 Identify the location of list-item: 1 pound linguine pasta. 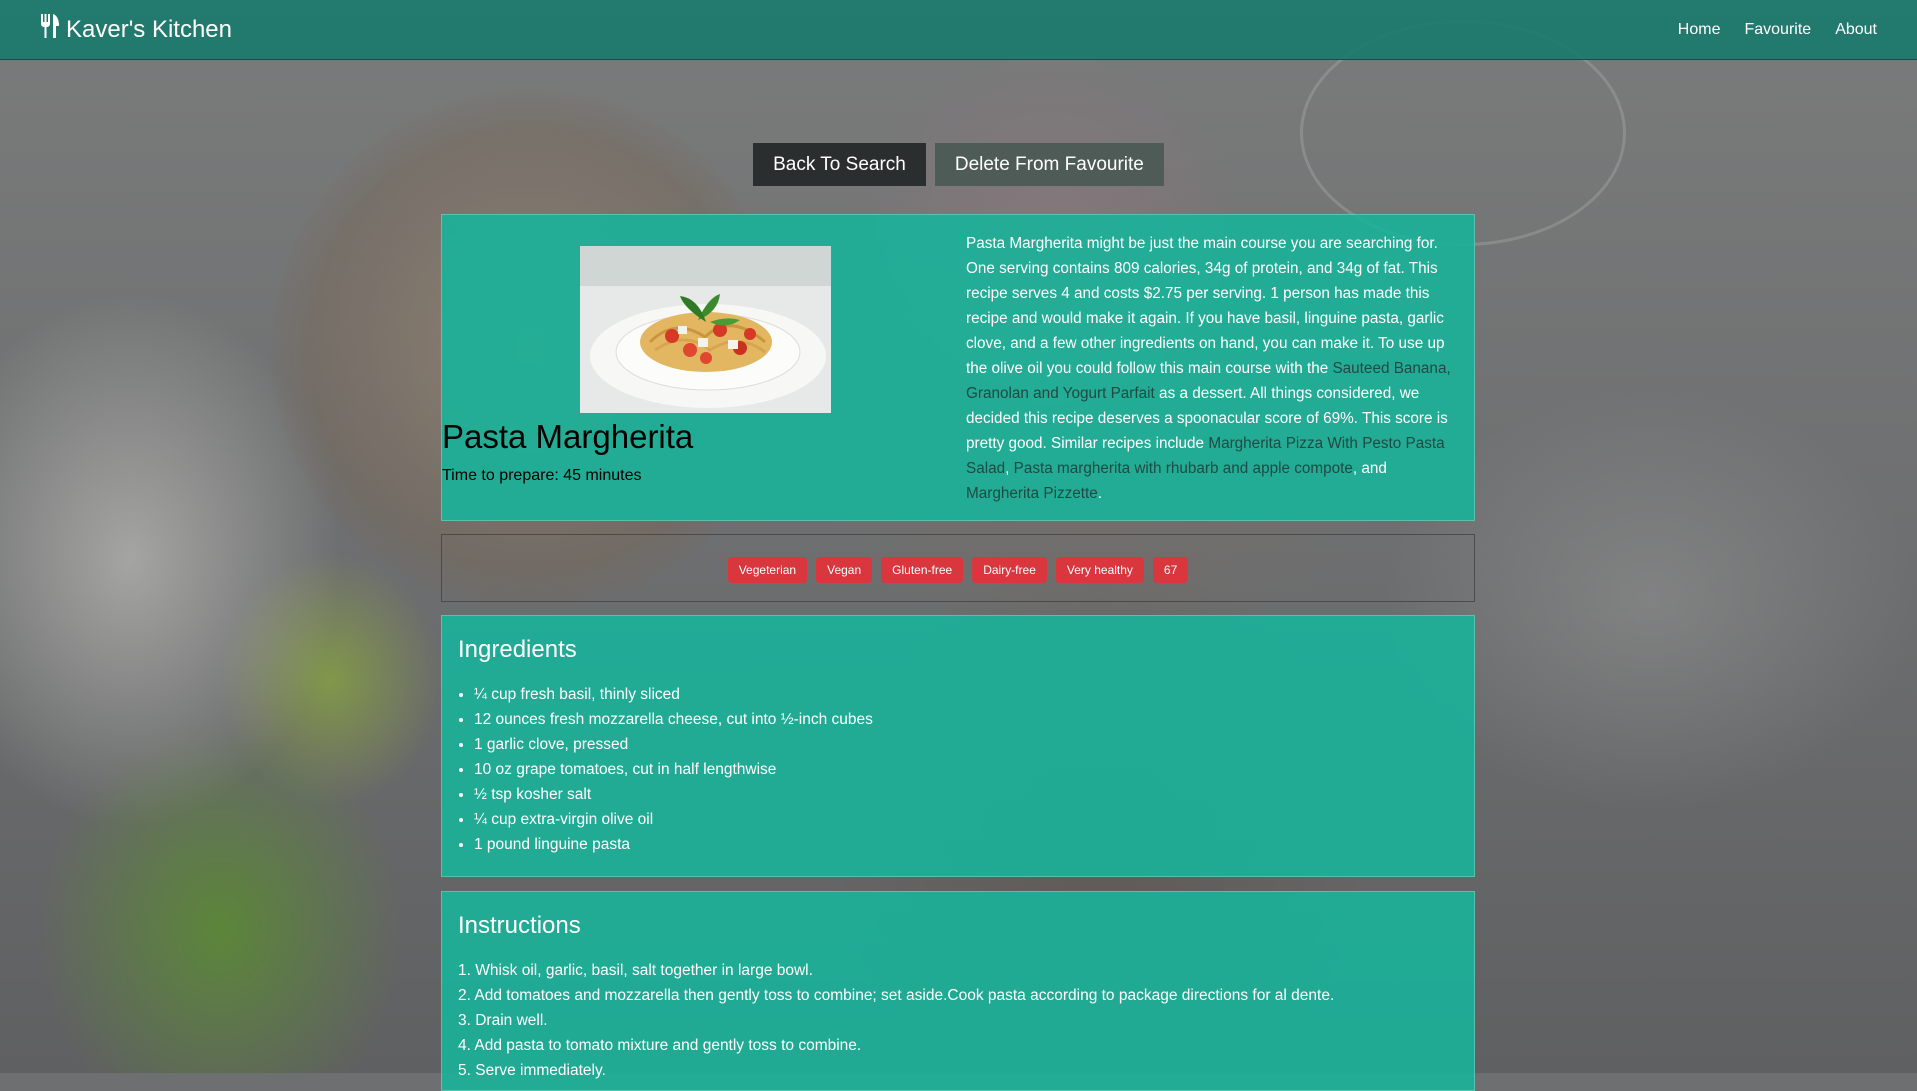
(673, 844).